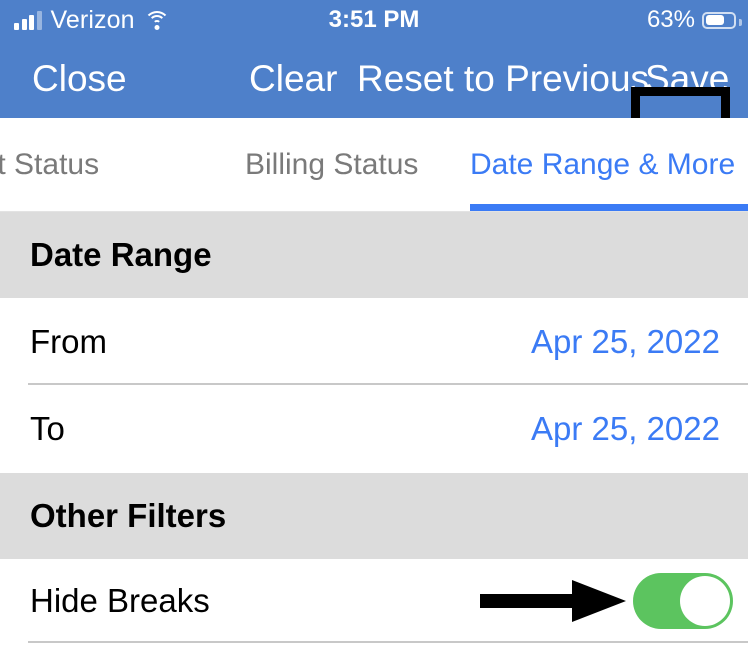  I want to click on active-tab-indicator, so click(609, 207).